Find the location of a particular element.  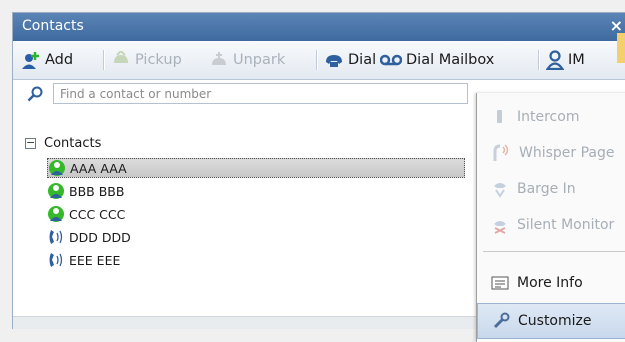

contacts-group-label: Contacts is located at coordinates (73, 143).